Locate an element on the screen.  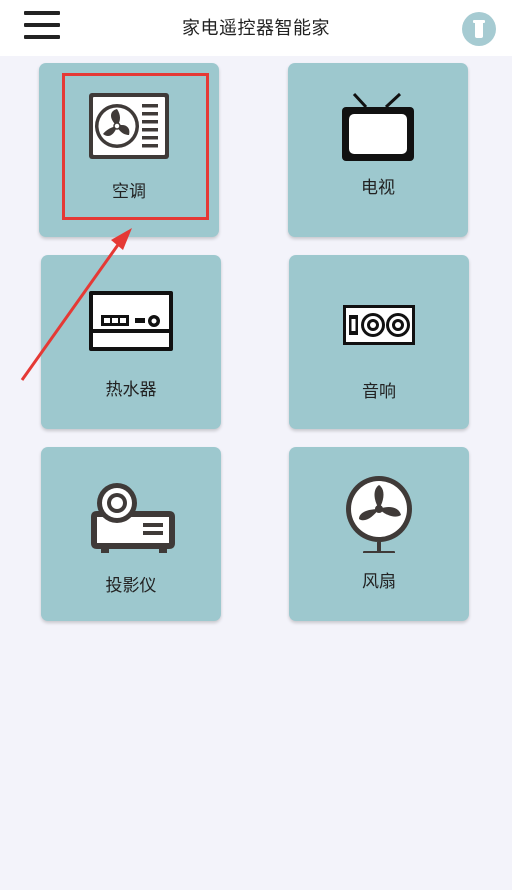
device-label-water-heater: 热水器 is located at coordinates (131, 390).